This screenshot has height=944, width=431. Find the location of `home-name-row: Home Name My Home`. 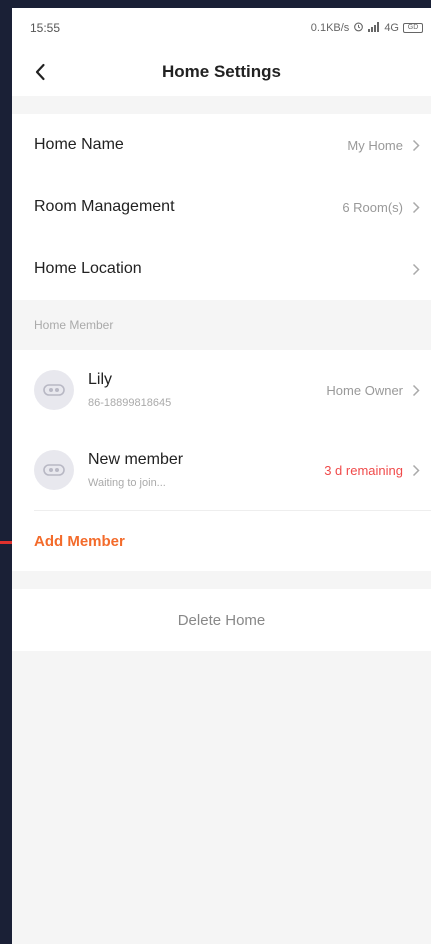

home-name-row: Home Name My Home is located at coordinates (221, 145).